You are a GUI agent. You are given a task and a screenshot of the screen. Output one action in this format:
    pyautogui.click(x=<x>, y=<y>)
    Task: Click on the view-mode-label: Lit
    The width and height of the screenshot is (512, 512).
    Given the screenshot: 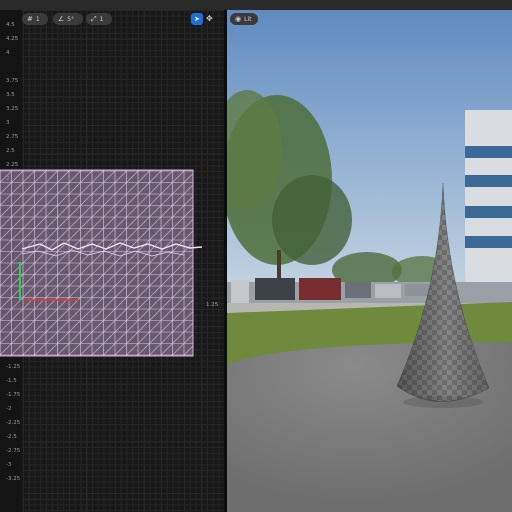 What is the action you would take?
    pyautogui.click(x=248, y=19)
    